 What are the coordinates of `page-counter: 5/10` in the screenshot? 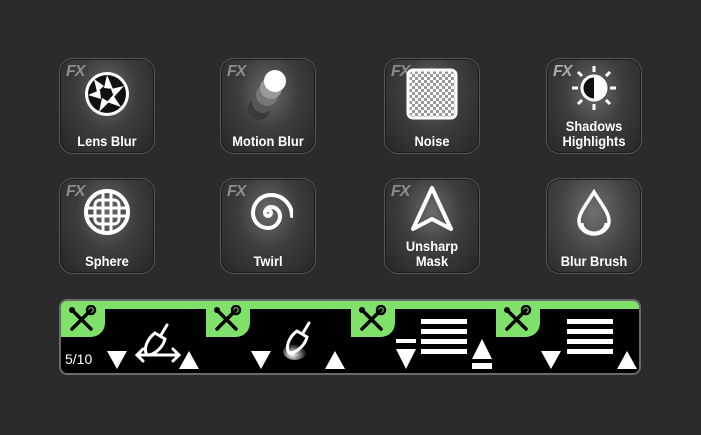 It's located at (79, 359).